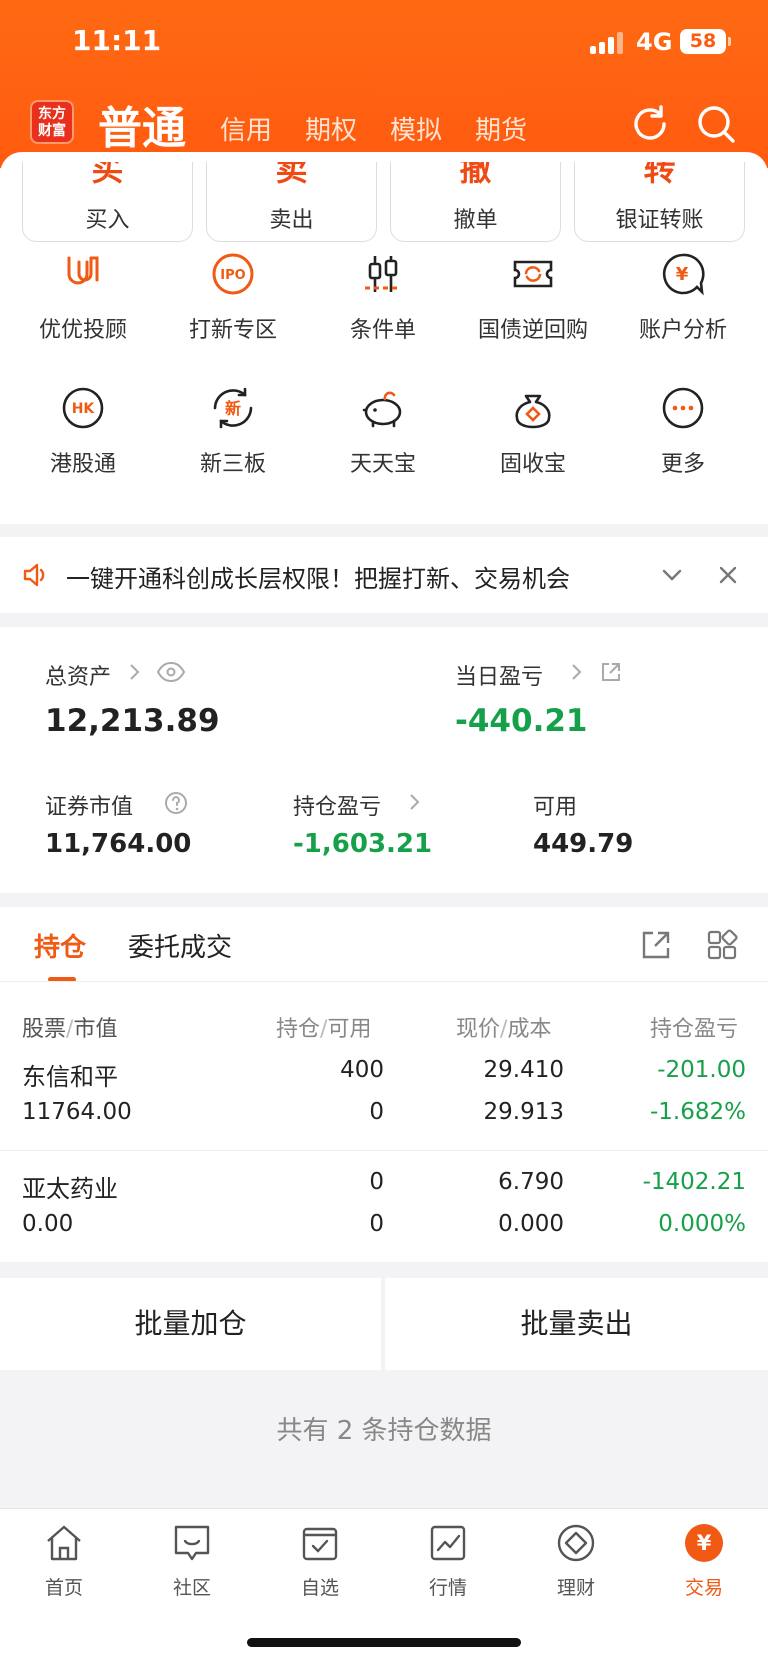 This screenshot has width=768, height=1663. I want to click on func-tiantianbao: 天天宝, so click(383, 441).